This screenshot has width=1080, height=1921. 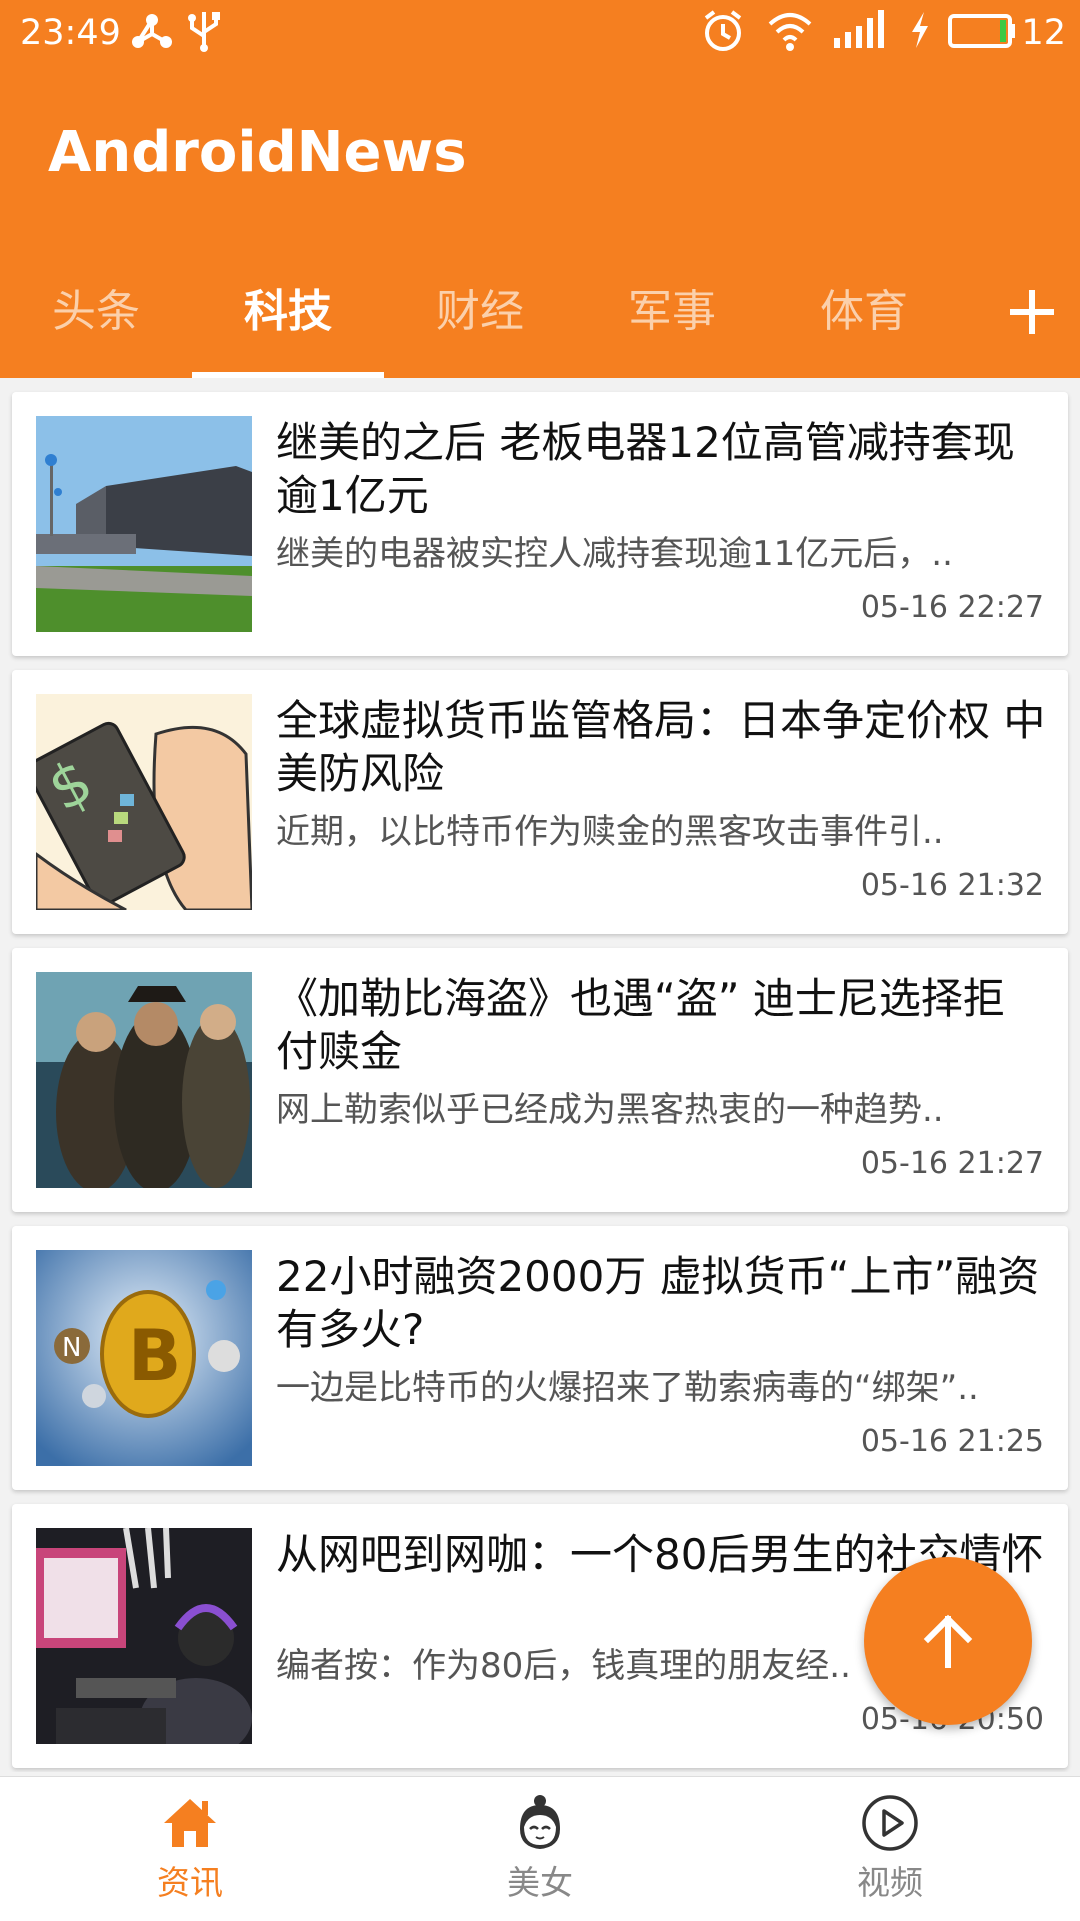 I want to click on bottom-navigation: 资讯 美女 视频, so click(x=540, y=1848).